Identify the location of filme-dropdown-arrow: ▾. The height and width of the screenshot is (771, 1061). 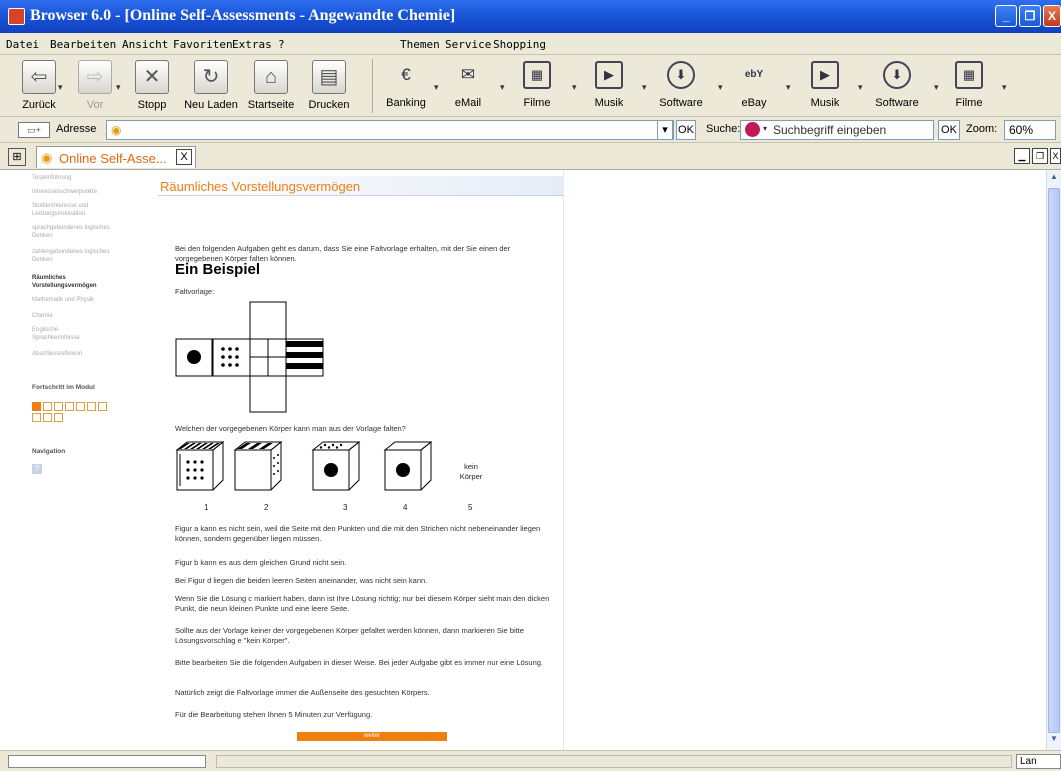
(574, 87).